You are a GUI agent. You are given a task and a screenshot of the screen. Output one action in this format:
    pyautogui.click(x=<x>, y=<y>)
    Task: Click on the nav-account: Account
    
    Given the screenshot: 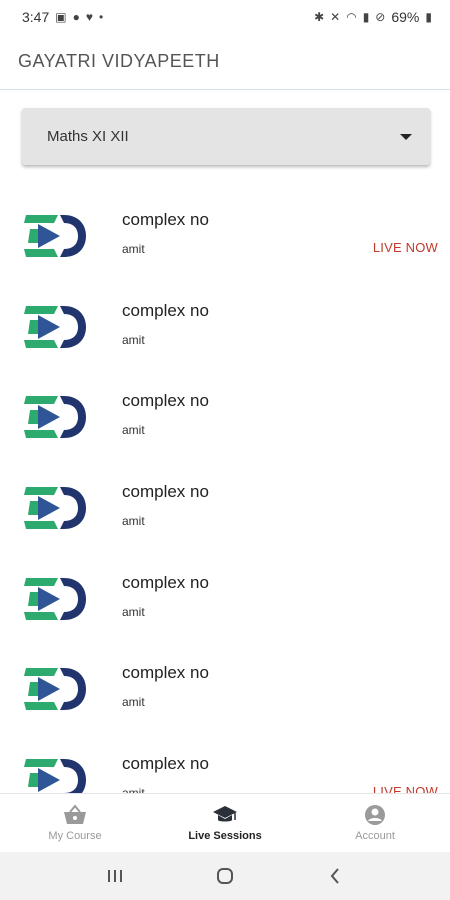 What is the action you would take?
    pyautogui.click(x=375, y=823)
    